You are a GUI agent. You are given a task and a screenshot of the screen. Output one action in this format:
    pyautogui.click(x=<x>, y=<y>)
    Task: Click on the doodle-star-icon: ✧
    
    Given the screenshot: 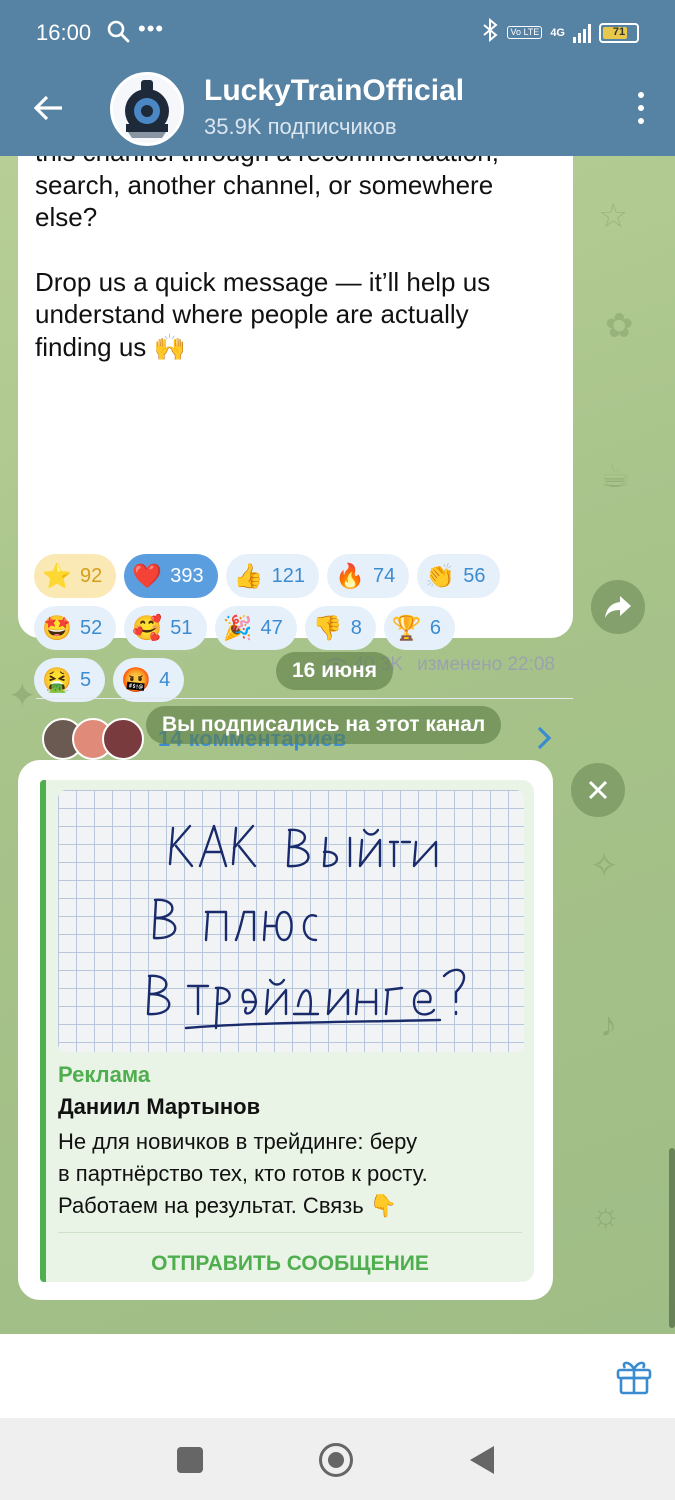 What is the action you would take?
    pyautogui.click(x=604, y=866)
    